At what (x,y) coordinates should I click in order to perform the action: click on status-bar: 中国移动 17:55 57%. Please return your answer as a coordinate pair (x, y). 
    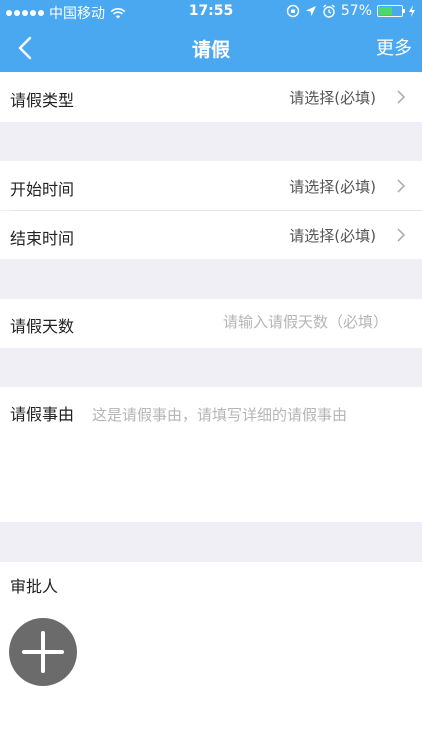
    Looking at the image, I should click on (211, 12).